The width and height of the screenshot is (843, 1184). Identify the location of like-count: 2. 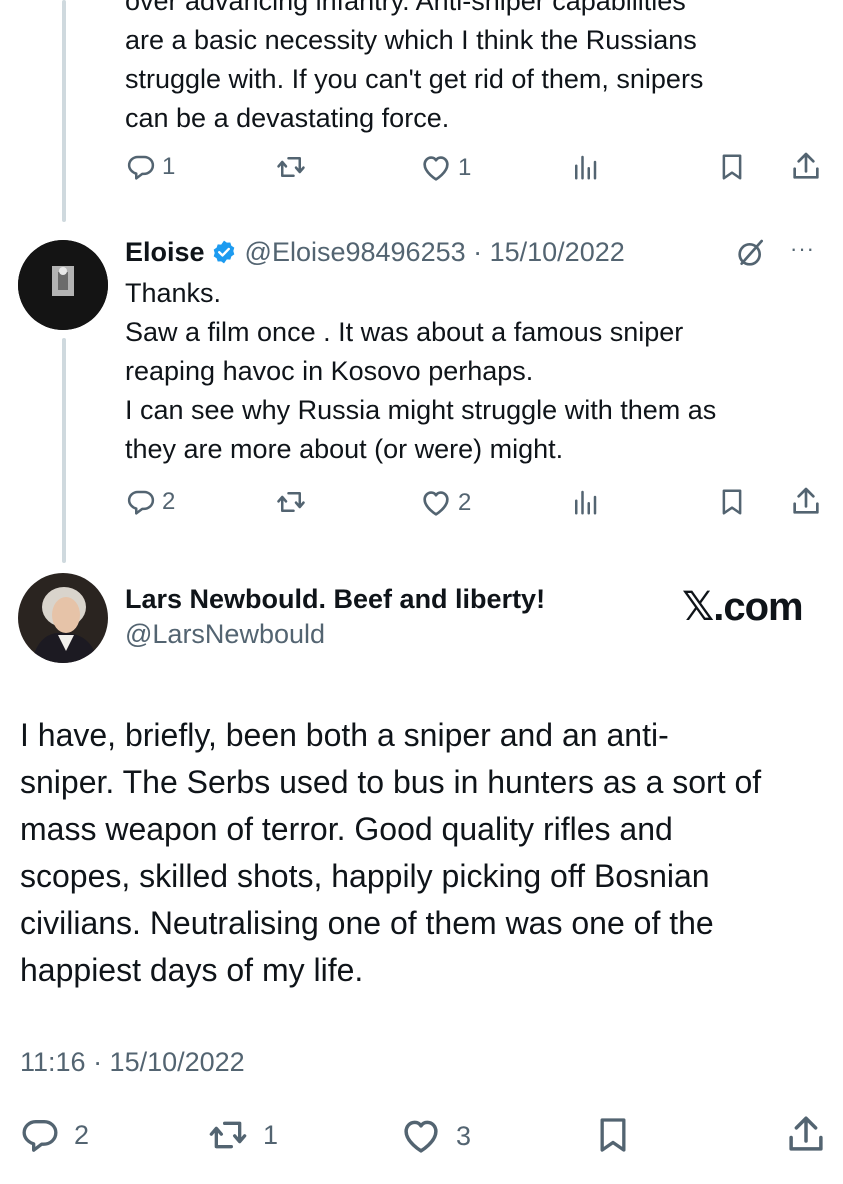
(465, 502).